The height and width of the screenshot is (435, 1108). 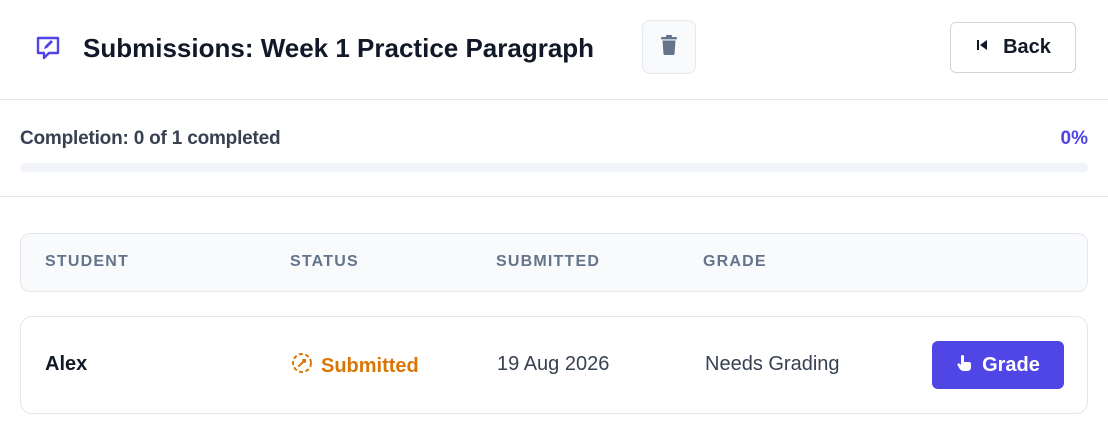 I want to click on completion-label: Completion: 0 of 1 completed, so click(x=150, y=138).